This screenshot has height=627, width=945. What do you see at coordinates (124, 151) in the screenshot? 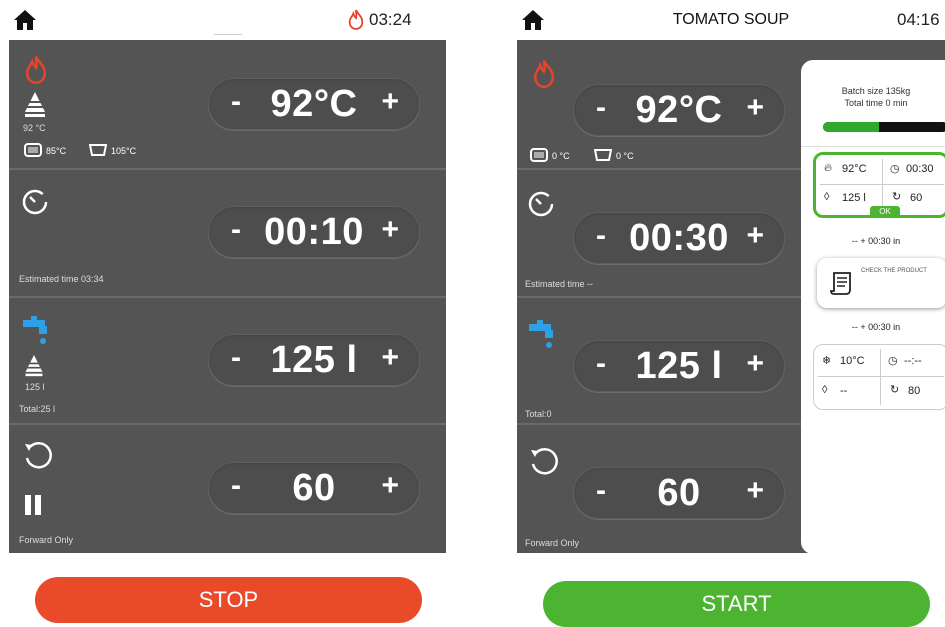
I see `sensor2-temp: 105°C` at bounding box center [124, 151].